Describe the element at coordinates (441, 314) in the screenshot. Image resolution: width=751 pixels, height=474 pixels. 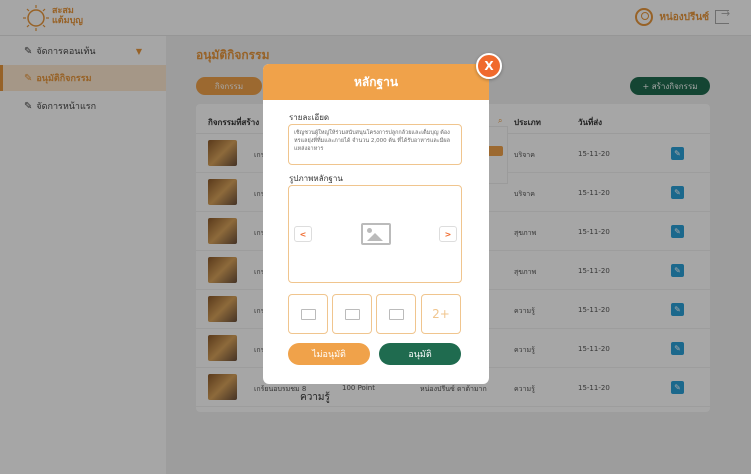
I see `more-images-button: 2+` at that location.